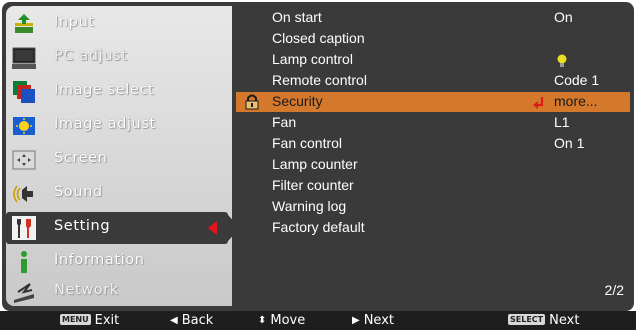 The image size is (636, 330). What do you see at coordinates (78, 192) in the screenshot?
I see `menu-item-label: Sound` at bounding box center [78, 192].